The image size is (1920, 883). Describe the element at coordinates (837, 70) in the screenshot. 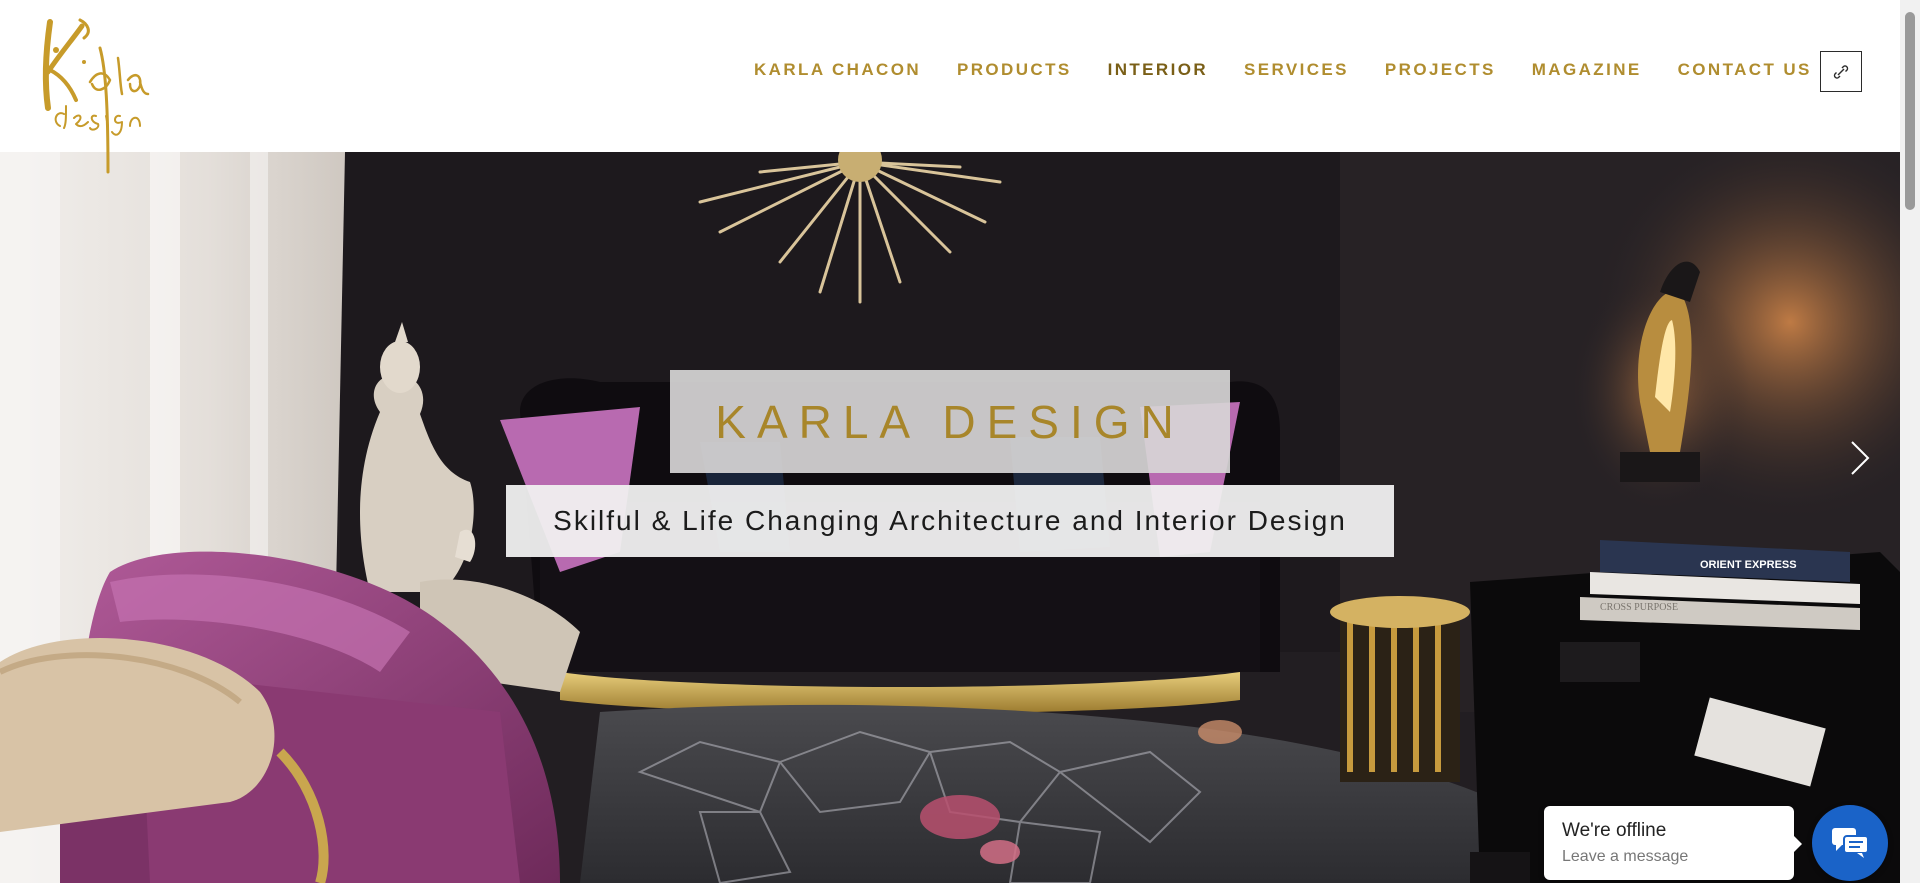

I see `nav-item-karla-chacon: KARLA CHACON` at that location.